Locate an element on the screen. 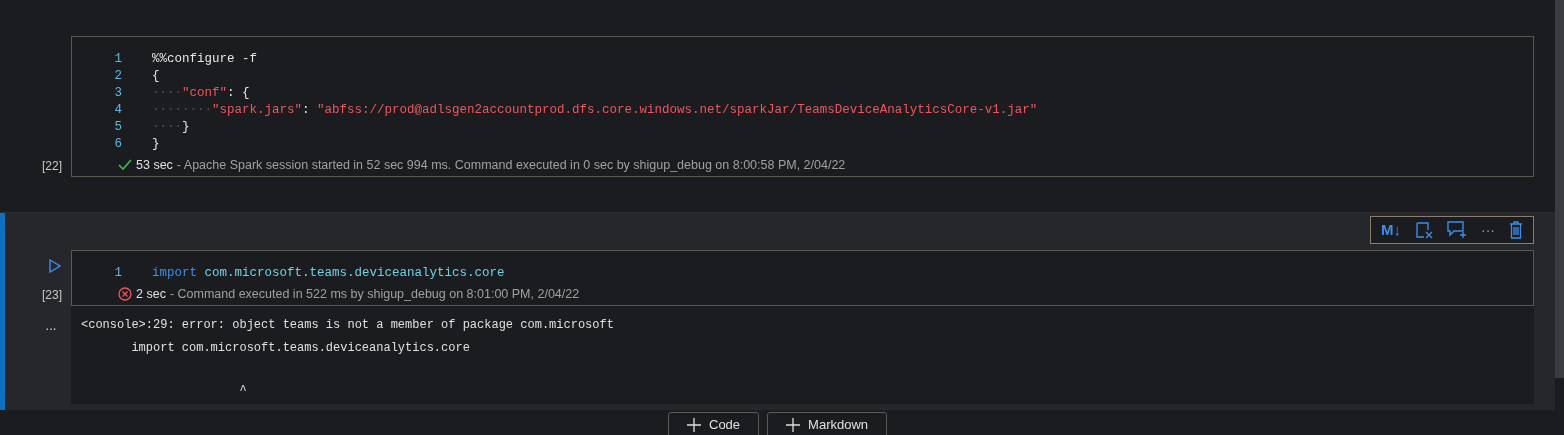 The image size is (1564, 435). more-options-button: ··· is located at coordinates (1488, 230).